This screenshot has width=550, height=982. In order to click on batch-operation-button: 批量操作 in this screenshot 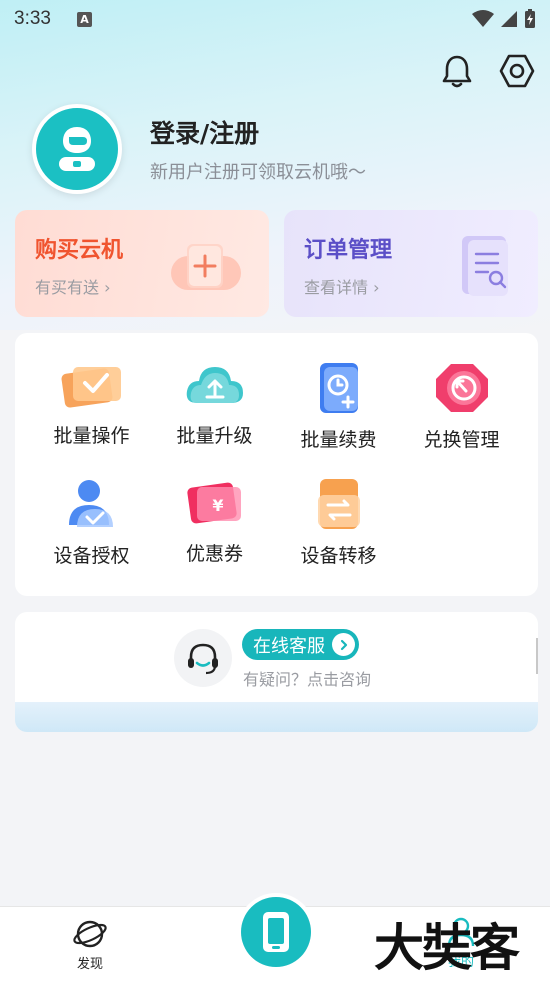, I will do `click(91, 390)`.